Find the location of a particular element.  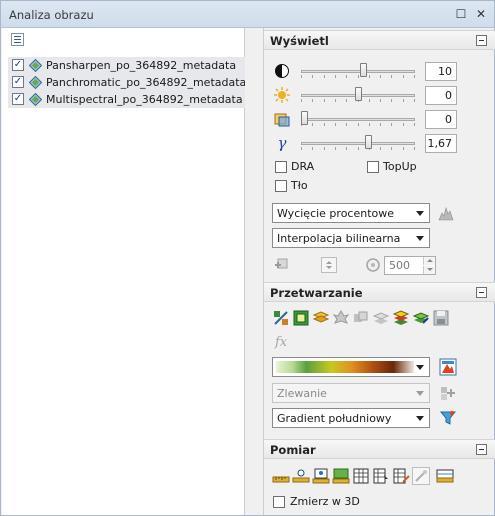

background-checkbox is located at coordinates (281, 186).